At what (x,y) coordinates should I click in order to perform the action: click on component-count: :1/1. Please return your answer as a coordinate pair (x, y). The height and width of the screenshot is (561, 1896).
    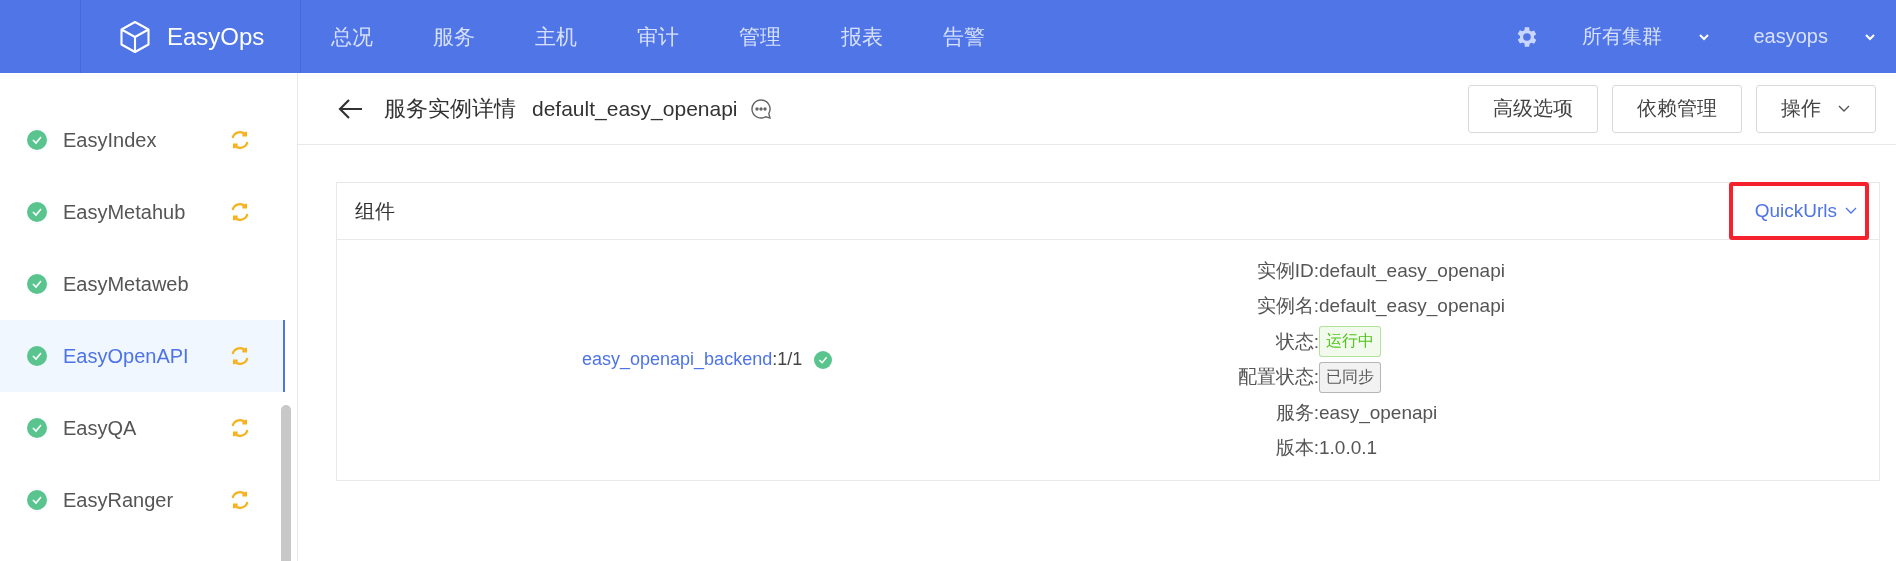
    Looking at the image, I should click on (787, 359).